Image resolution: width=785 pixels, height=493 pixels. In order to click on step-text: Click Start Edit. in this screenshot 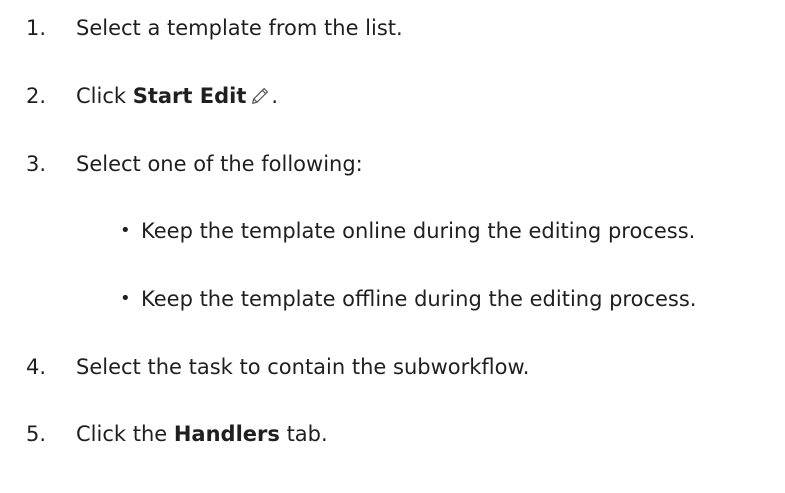, I will do `click(177, 96)`.